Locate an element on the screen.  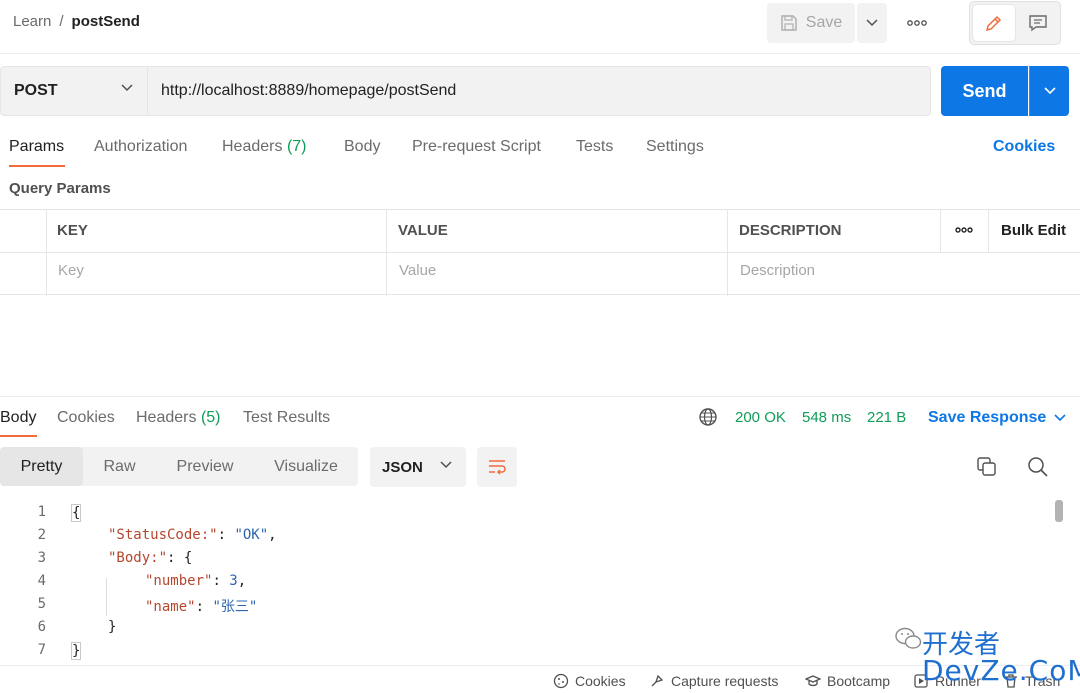
save-response-button: Save Response is located at coordinates (997, 418).